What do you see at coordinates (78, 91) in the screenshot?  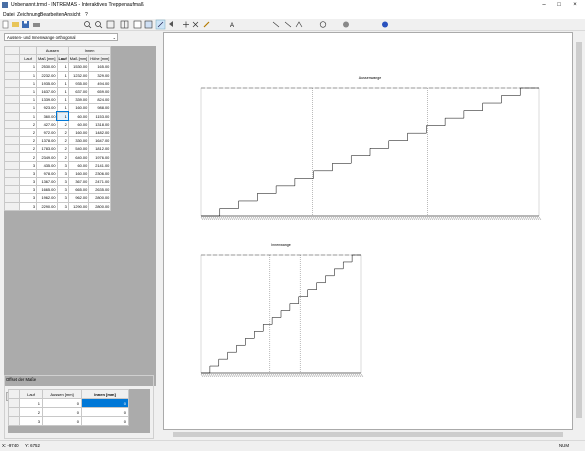 I see `table-cell: 637.00` at bounding box center [78, 91].